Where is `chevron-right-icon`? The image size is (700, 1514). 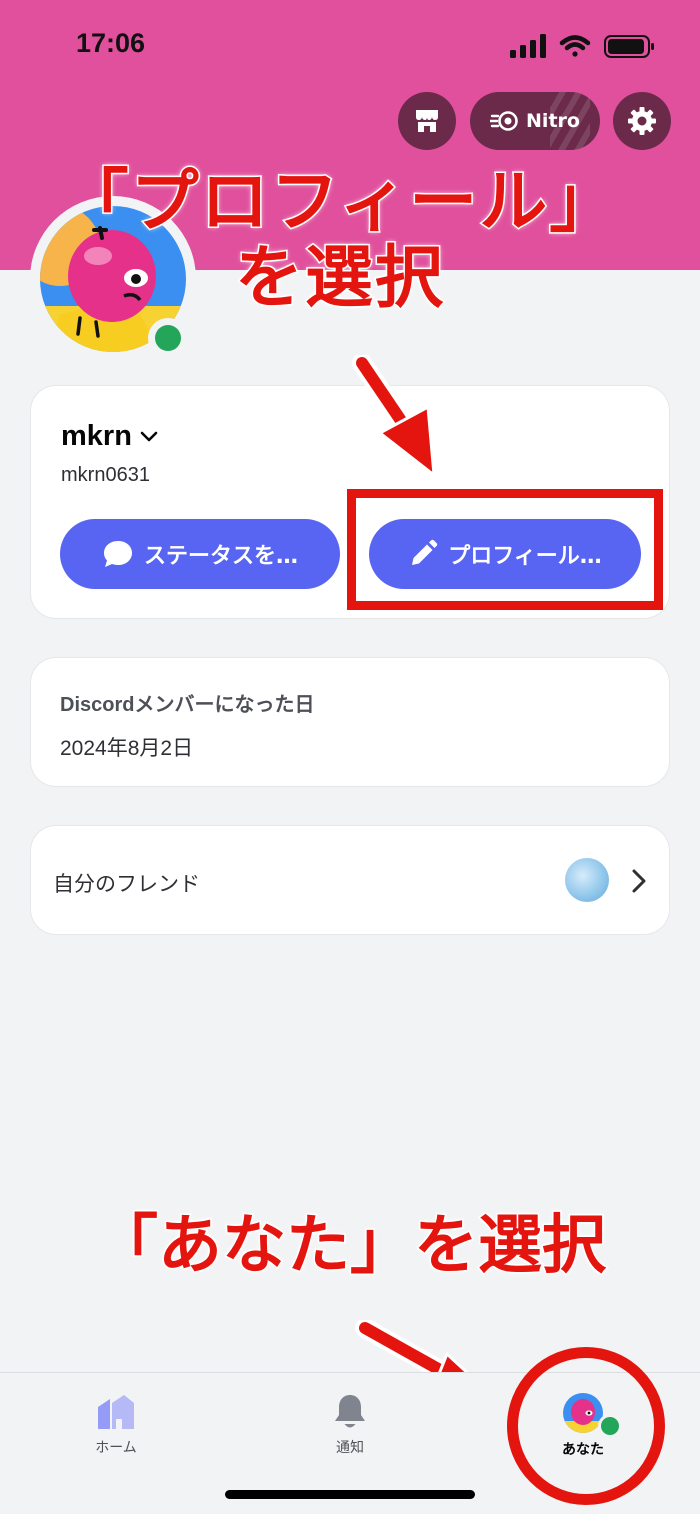 chevron-right-icon is located at coordinates (639, 881).